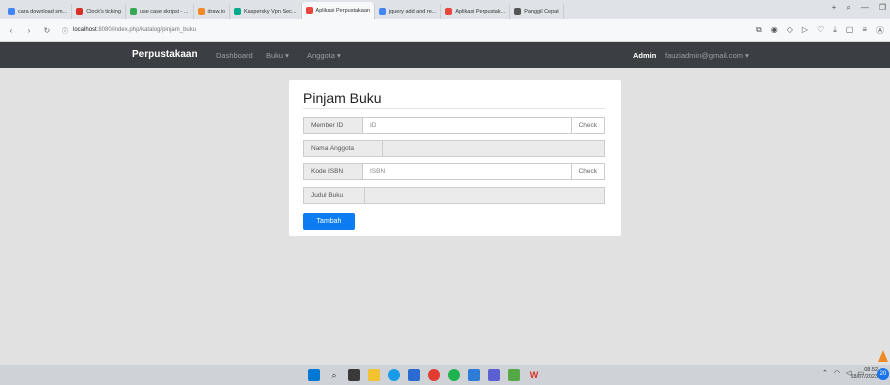 This screenshot has width=890, height=385. What do you see at coordinates (467, 125) in the screenshot?
I see `member-id-input: ID` at bounding box center [467, 125].